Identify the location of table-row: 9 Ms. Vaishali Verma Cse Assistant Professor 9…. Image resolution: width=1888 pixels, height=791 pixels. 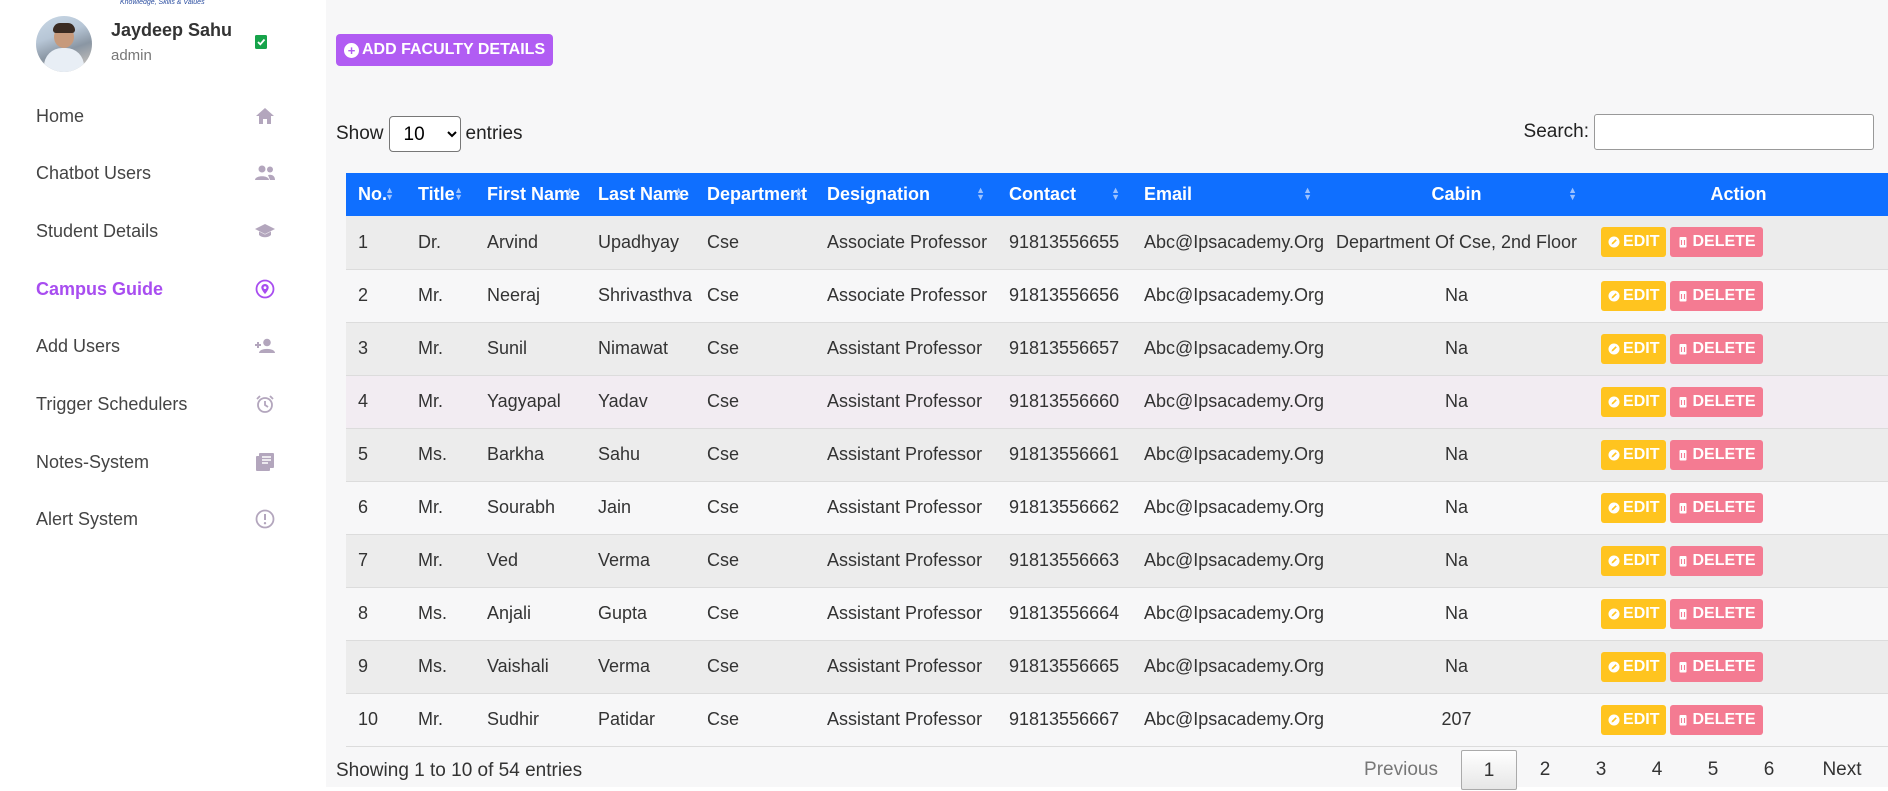
(1117, 666).